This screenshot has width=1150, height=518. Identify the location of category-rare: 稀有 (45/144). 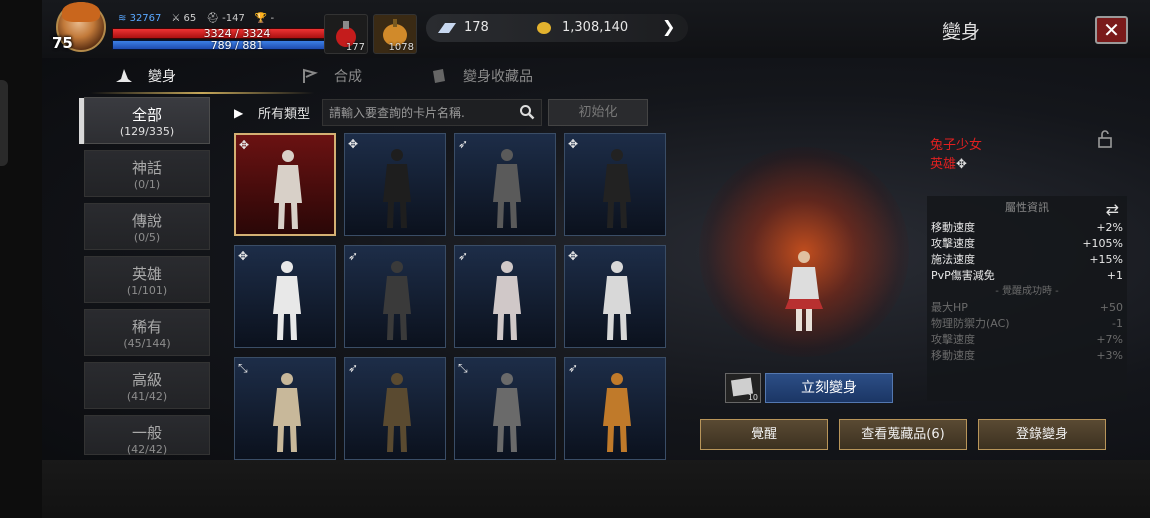
(147, 332).